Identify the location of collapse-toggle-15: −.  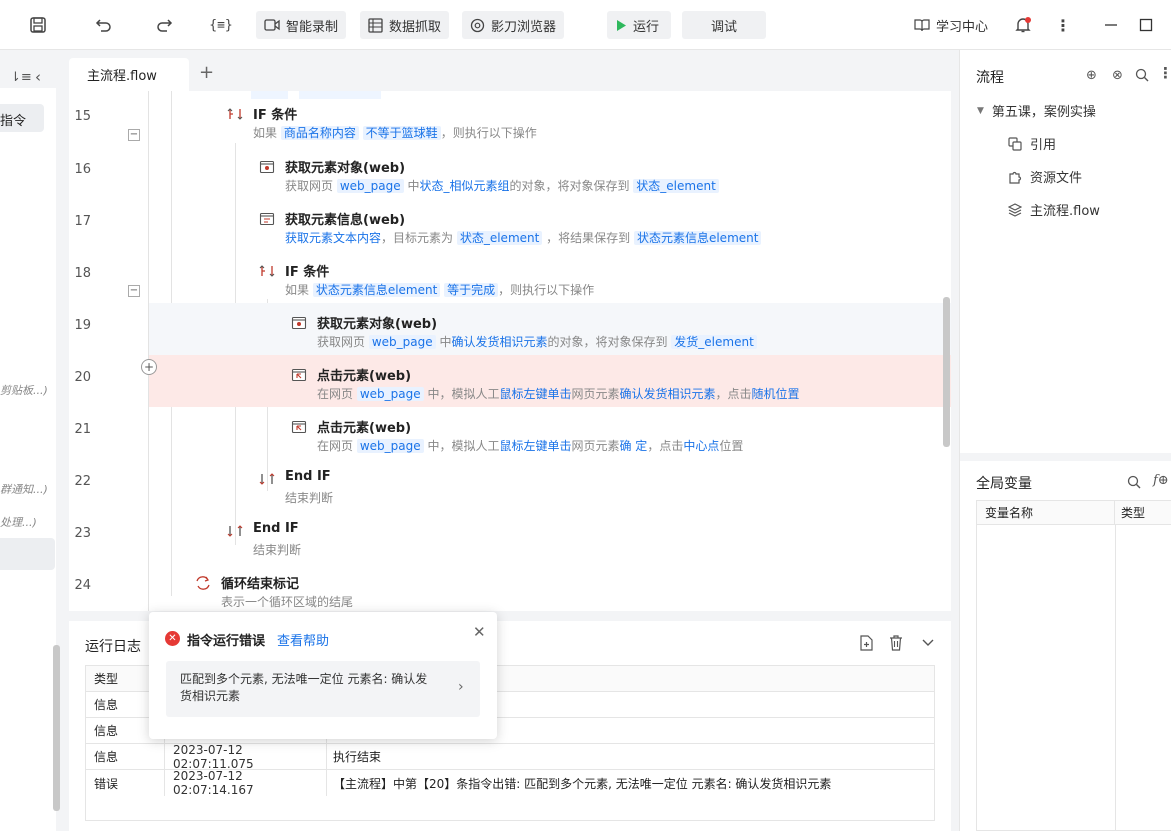
(134, 135).